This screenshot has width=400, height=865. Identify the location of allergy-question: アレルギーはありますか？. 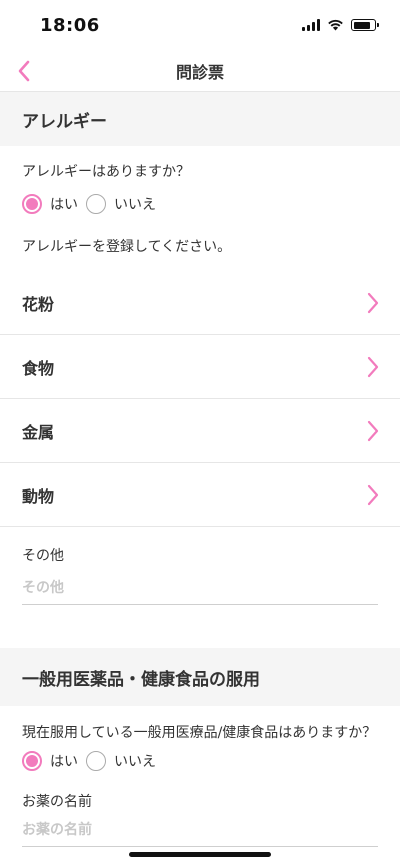
(106, 172).